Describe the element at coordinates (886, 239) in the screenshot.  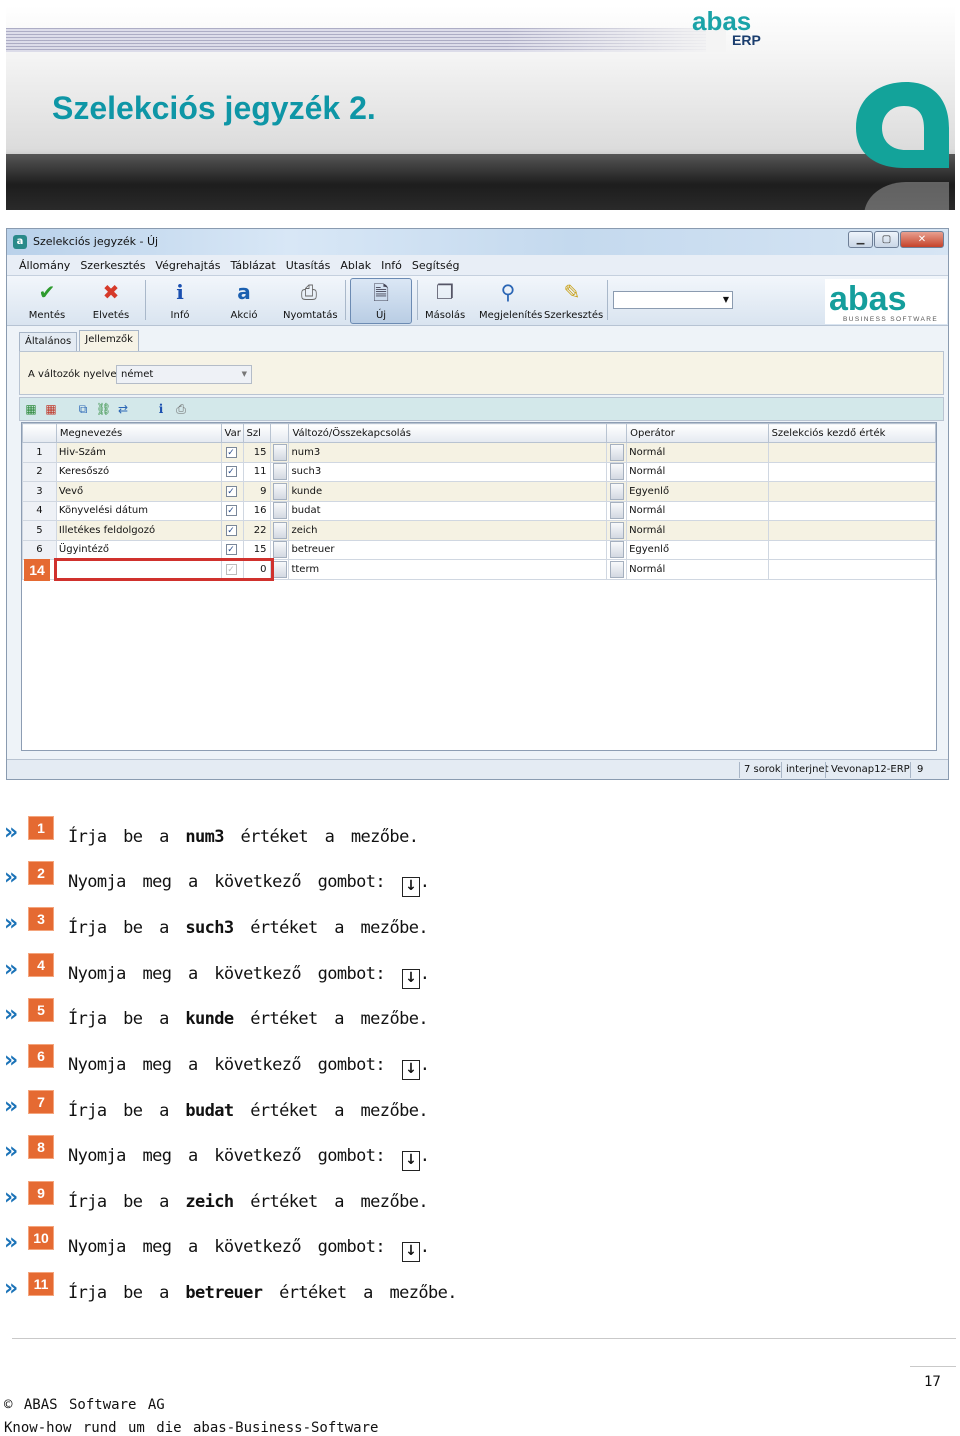
I see `maximize-button: ▢` at that location.